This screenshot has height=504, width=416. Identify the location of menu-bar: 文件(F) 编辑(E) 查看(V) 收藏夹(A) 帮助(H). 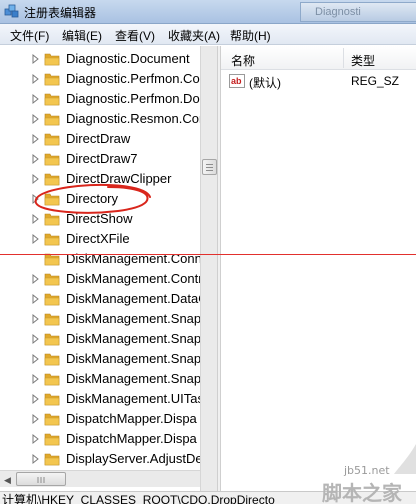
(208, 34).